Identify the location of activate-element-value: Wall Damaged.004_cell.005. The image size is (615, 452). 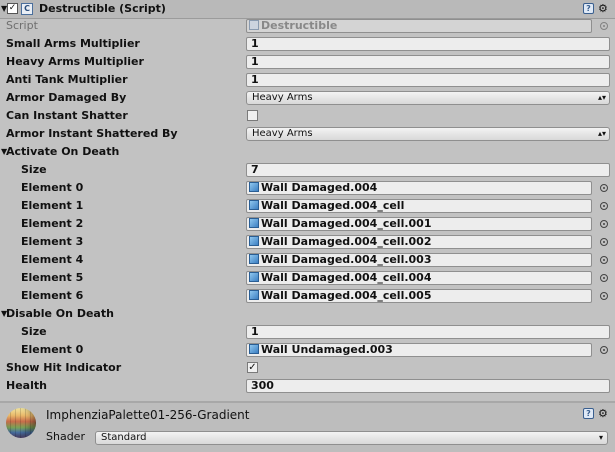
(346, 295).